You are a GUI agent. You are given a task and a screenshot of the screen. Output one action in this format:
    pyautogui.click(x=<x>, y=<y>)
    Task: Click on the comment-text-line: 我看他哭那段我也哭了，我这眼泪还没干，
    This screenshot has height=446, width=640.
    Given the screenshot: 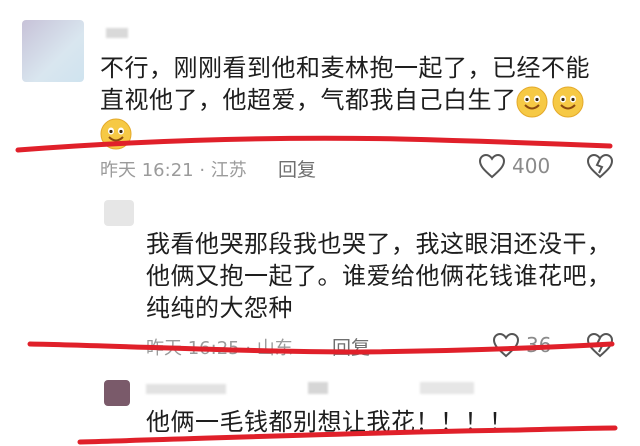 What is the action you would take?
    pyautogui.click(x=379, y=244)
    